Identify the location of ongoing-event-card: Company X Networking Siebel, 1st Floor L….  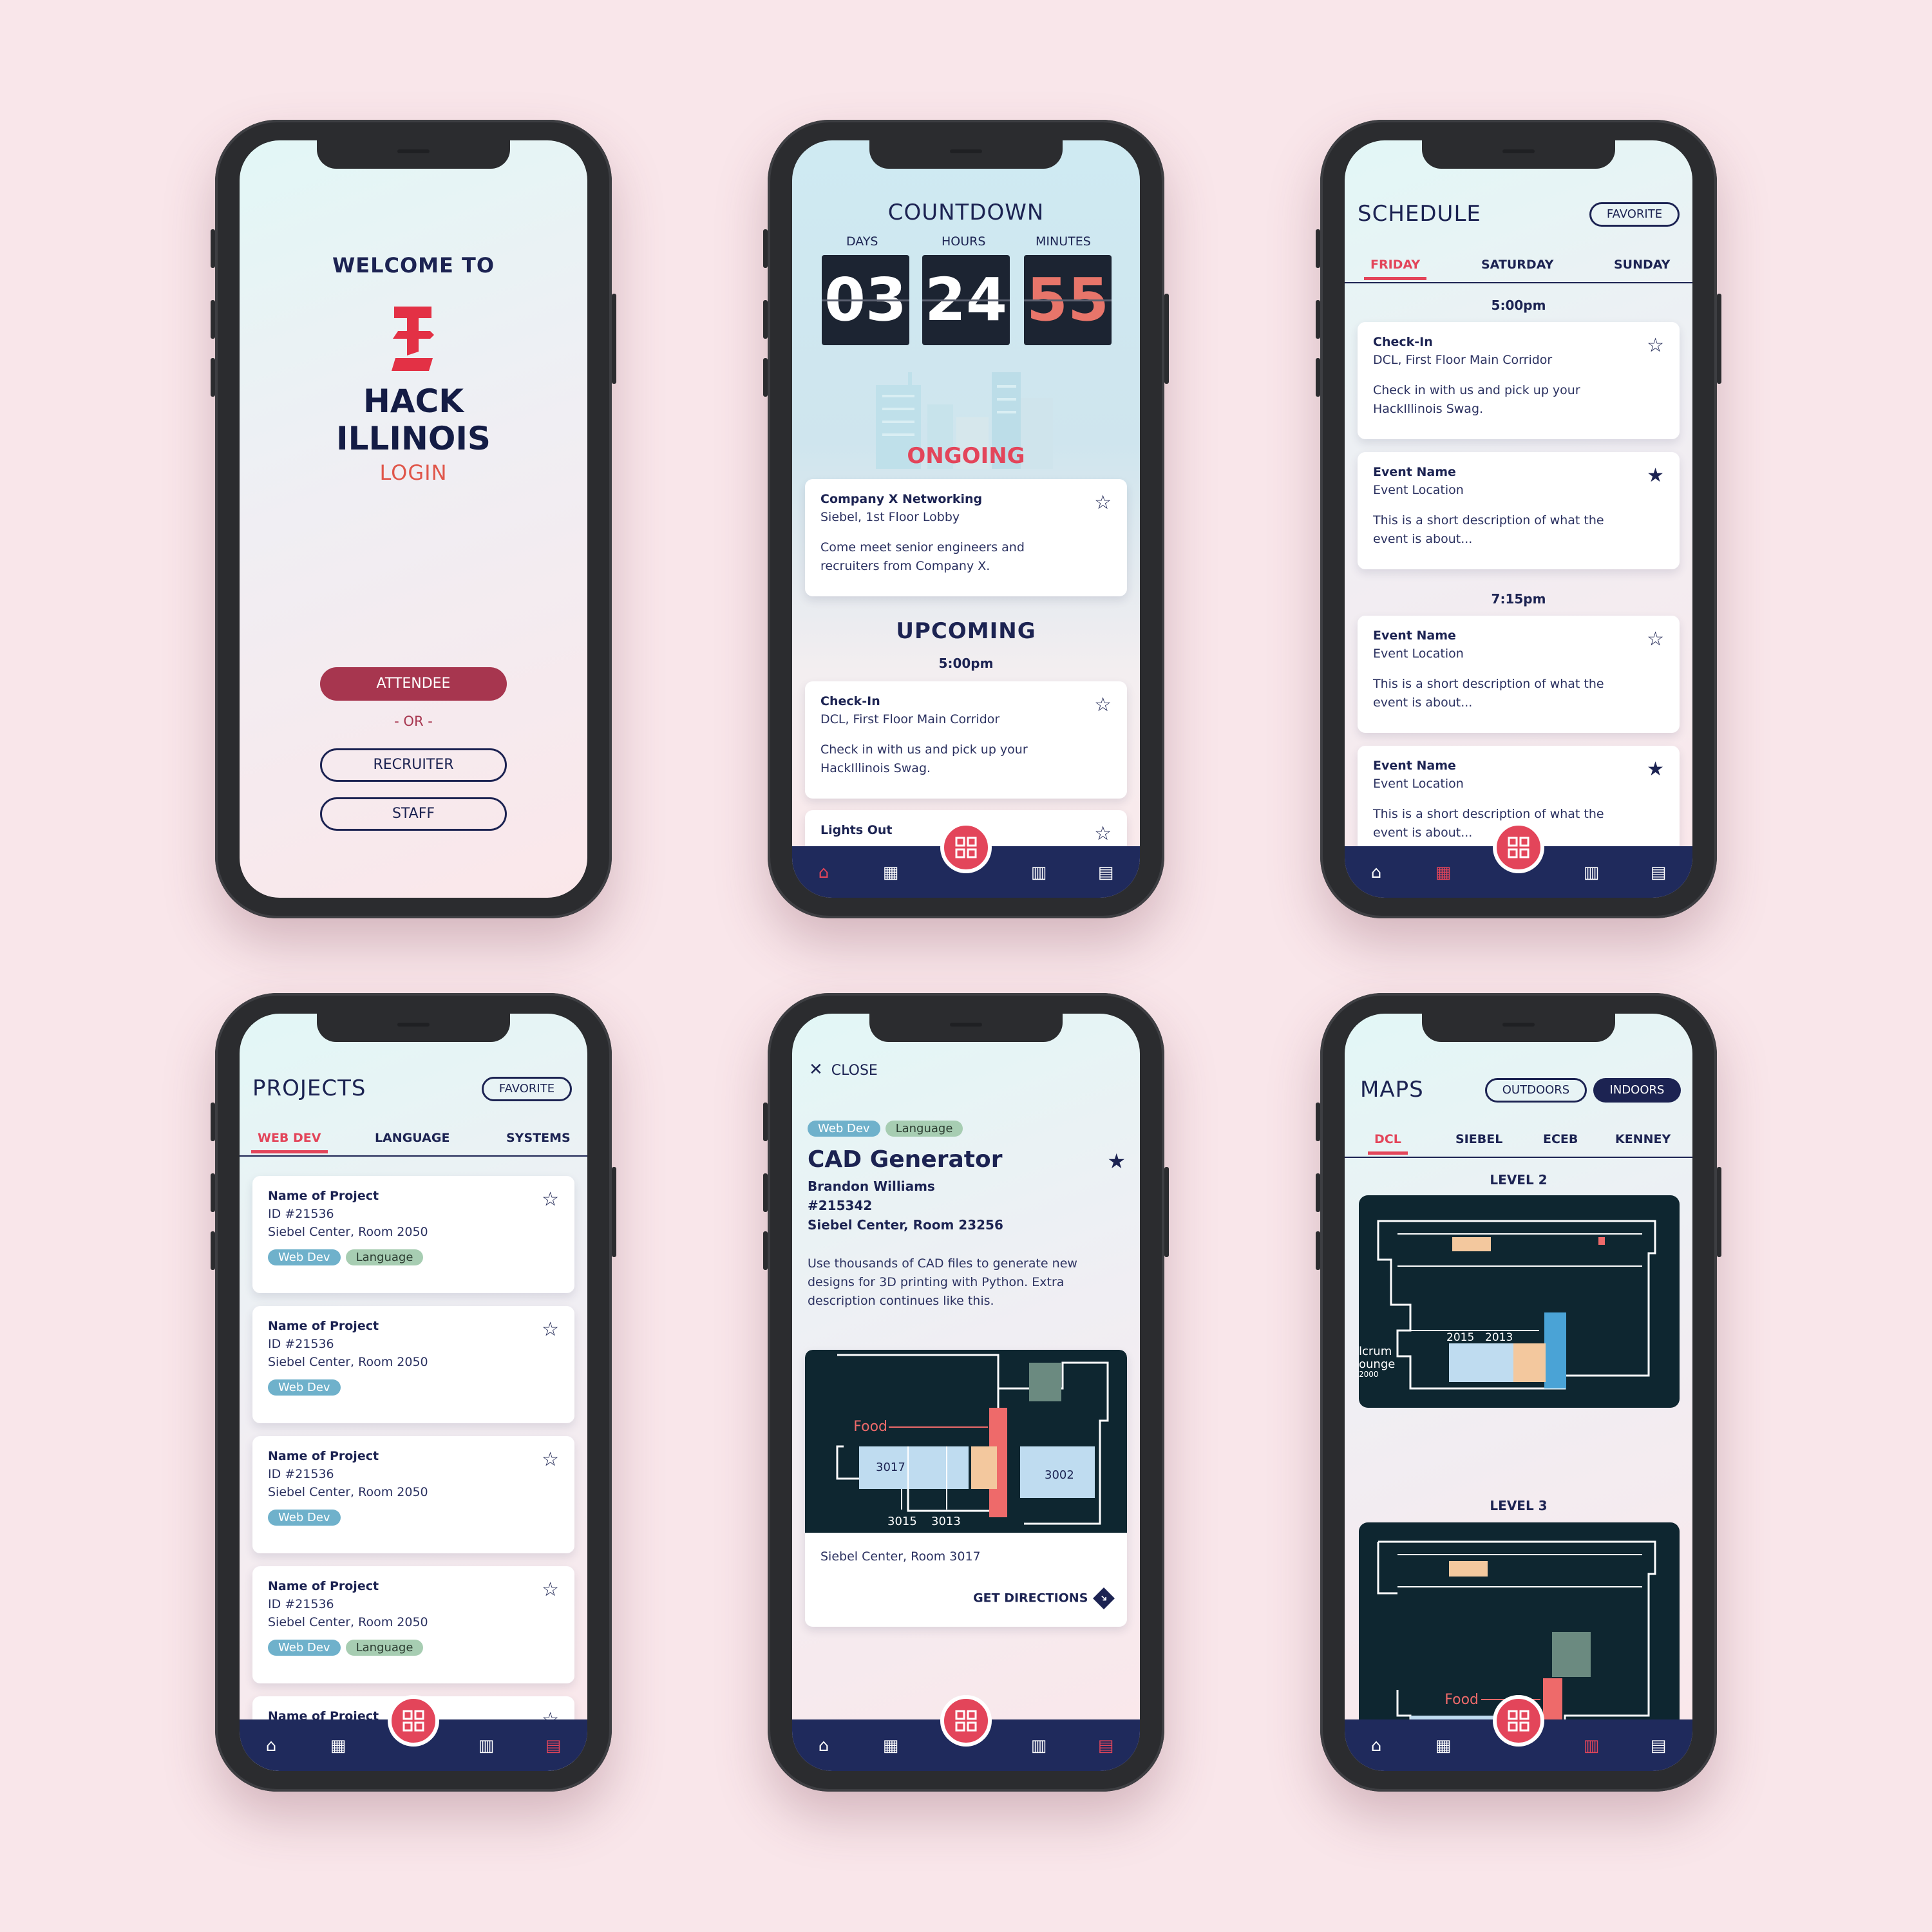
(966, 538).